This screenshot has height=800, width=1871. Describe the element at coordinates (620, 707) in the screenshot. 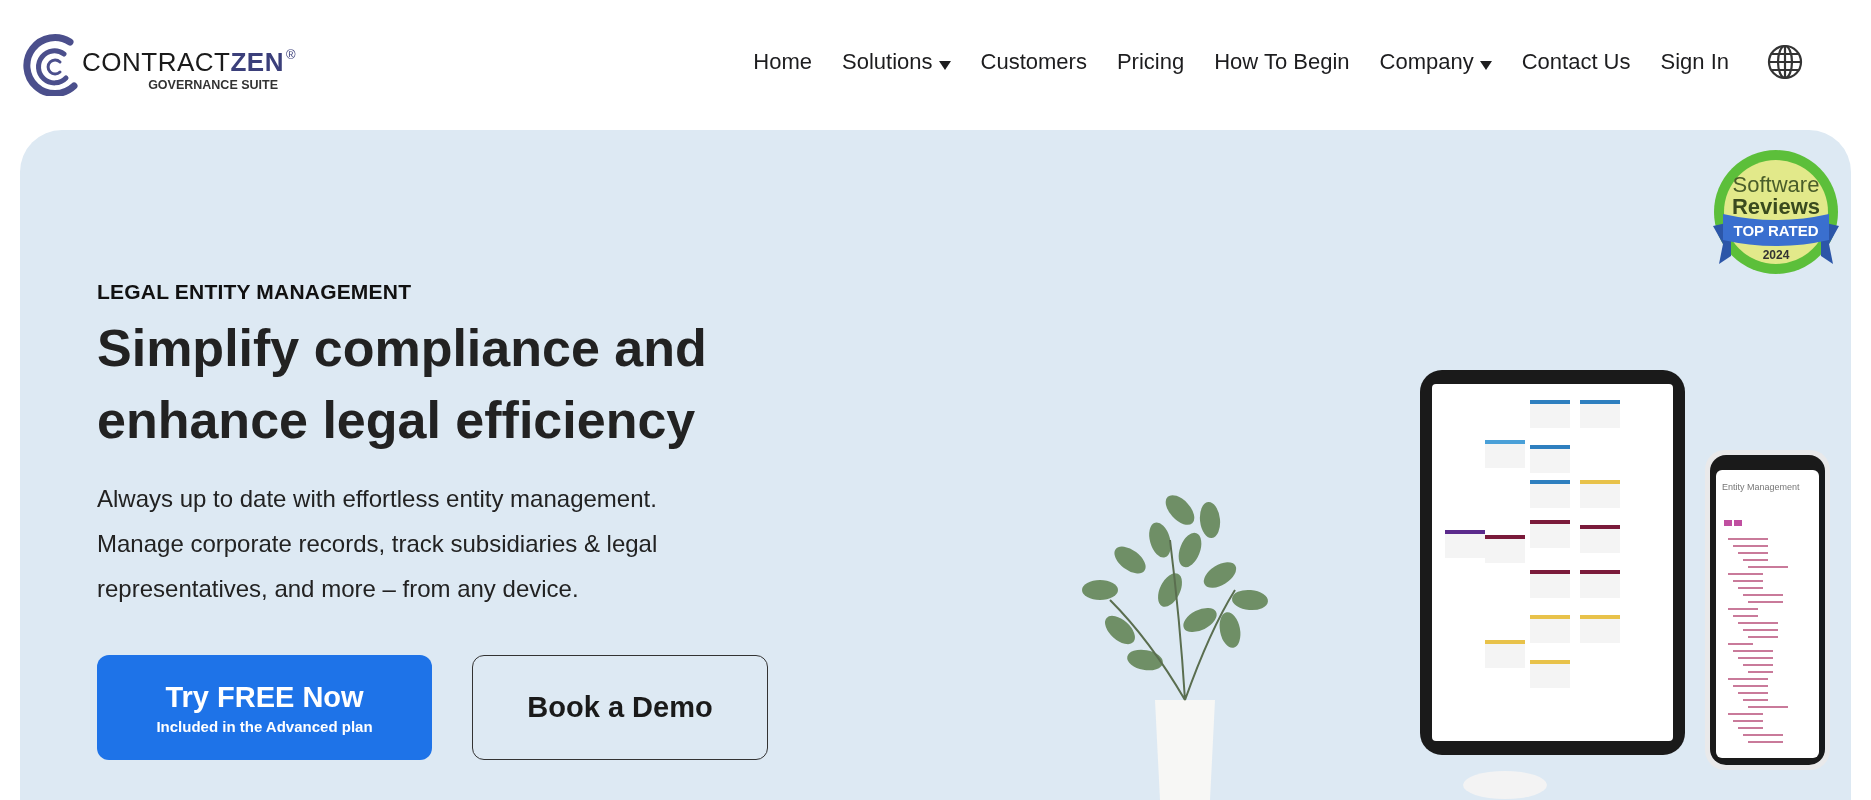

I see `book-demo-button: Book a Demo` at that location.